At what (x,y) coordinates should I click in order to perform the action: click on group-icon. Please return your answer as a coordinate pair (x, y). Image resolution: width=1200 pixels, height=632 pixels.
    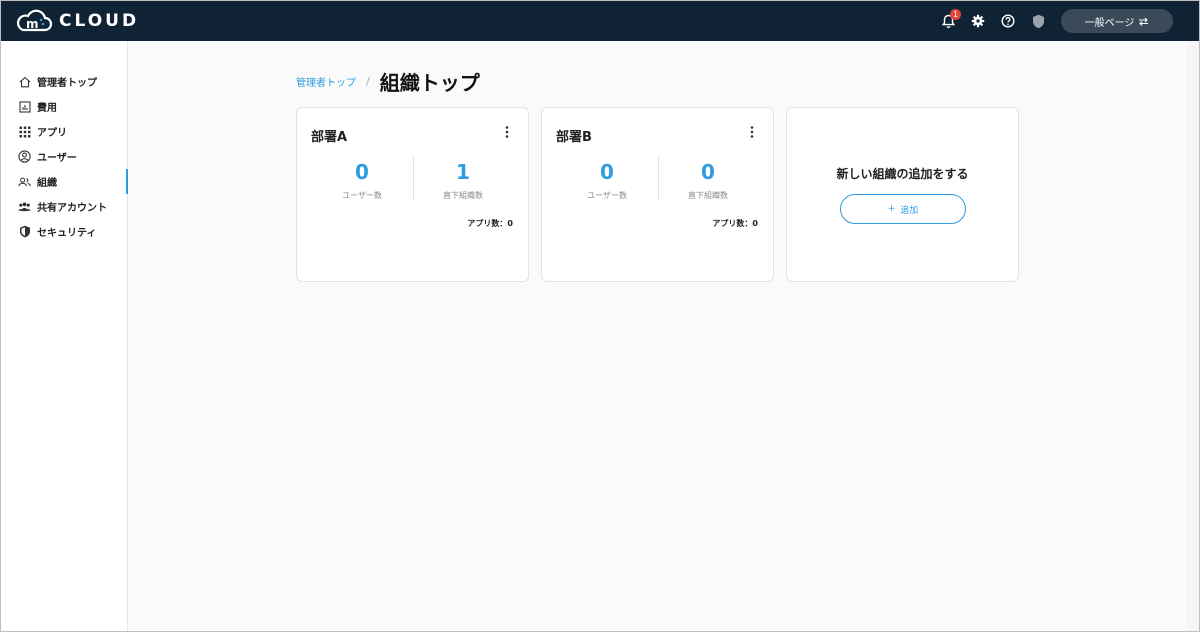
    Looking at the image, I should click on (24, 181).